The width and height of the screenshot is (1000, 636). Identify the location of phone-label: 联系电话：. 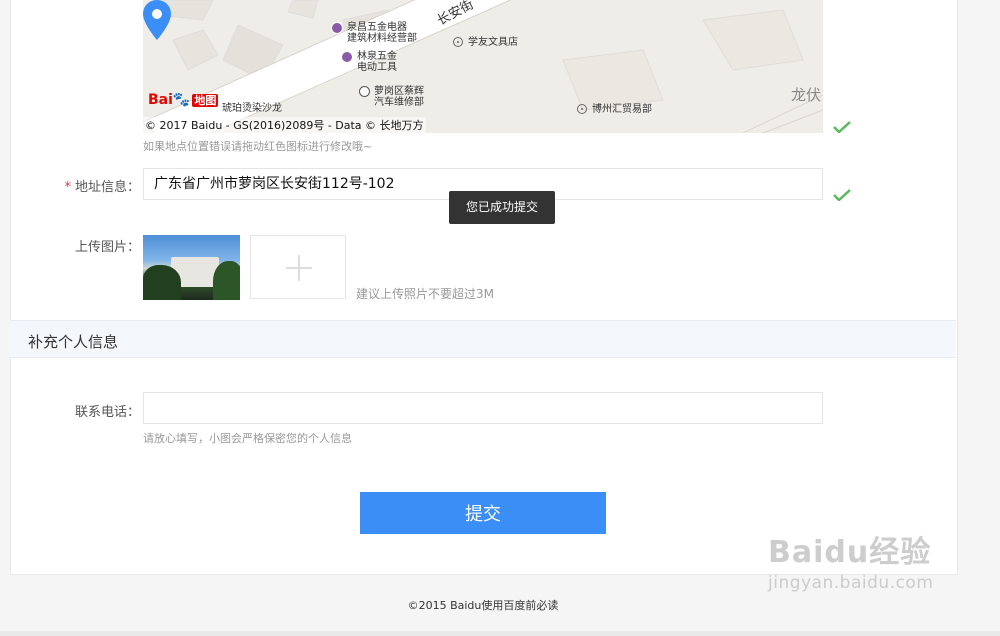
(107, 412).